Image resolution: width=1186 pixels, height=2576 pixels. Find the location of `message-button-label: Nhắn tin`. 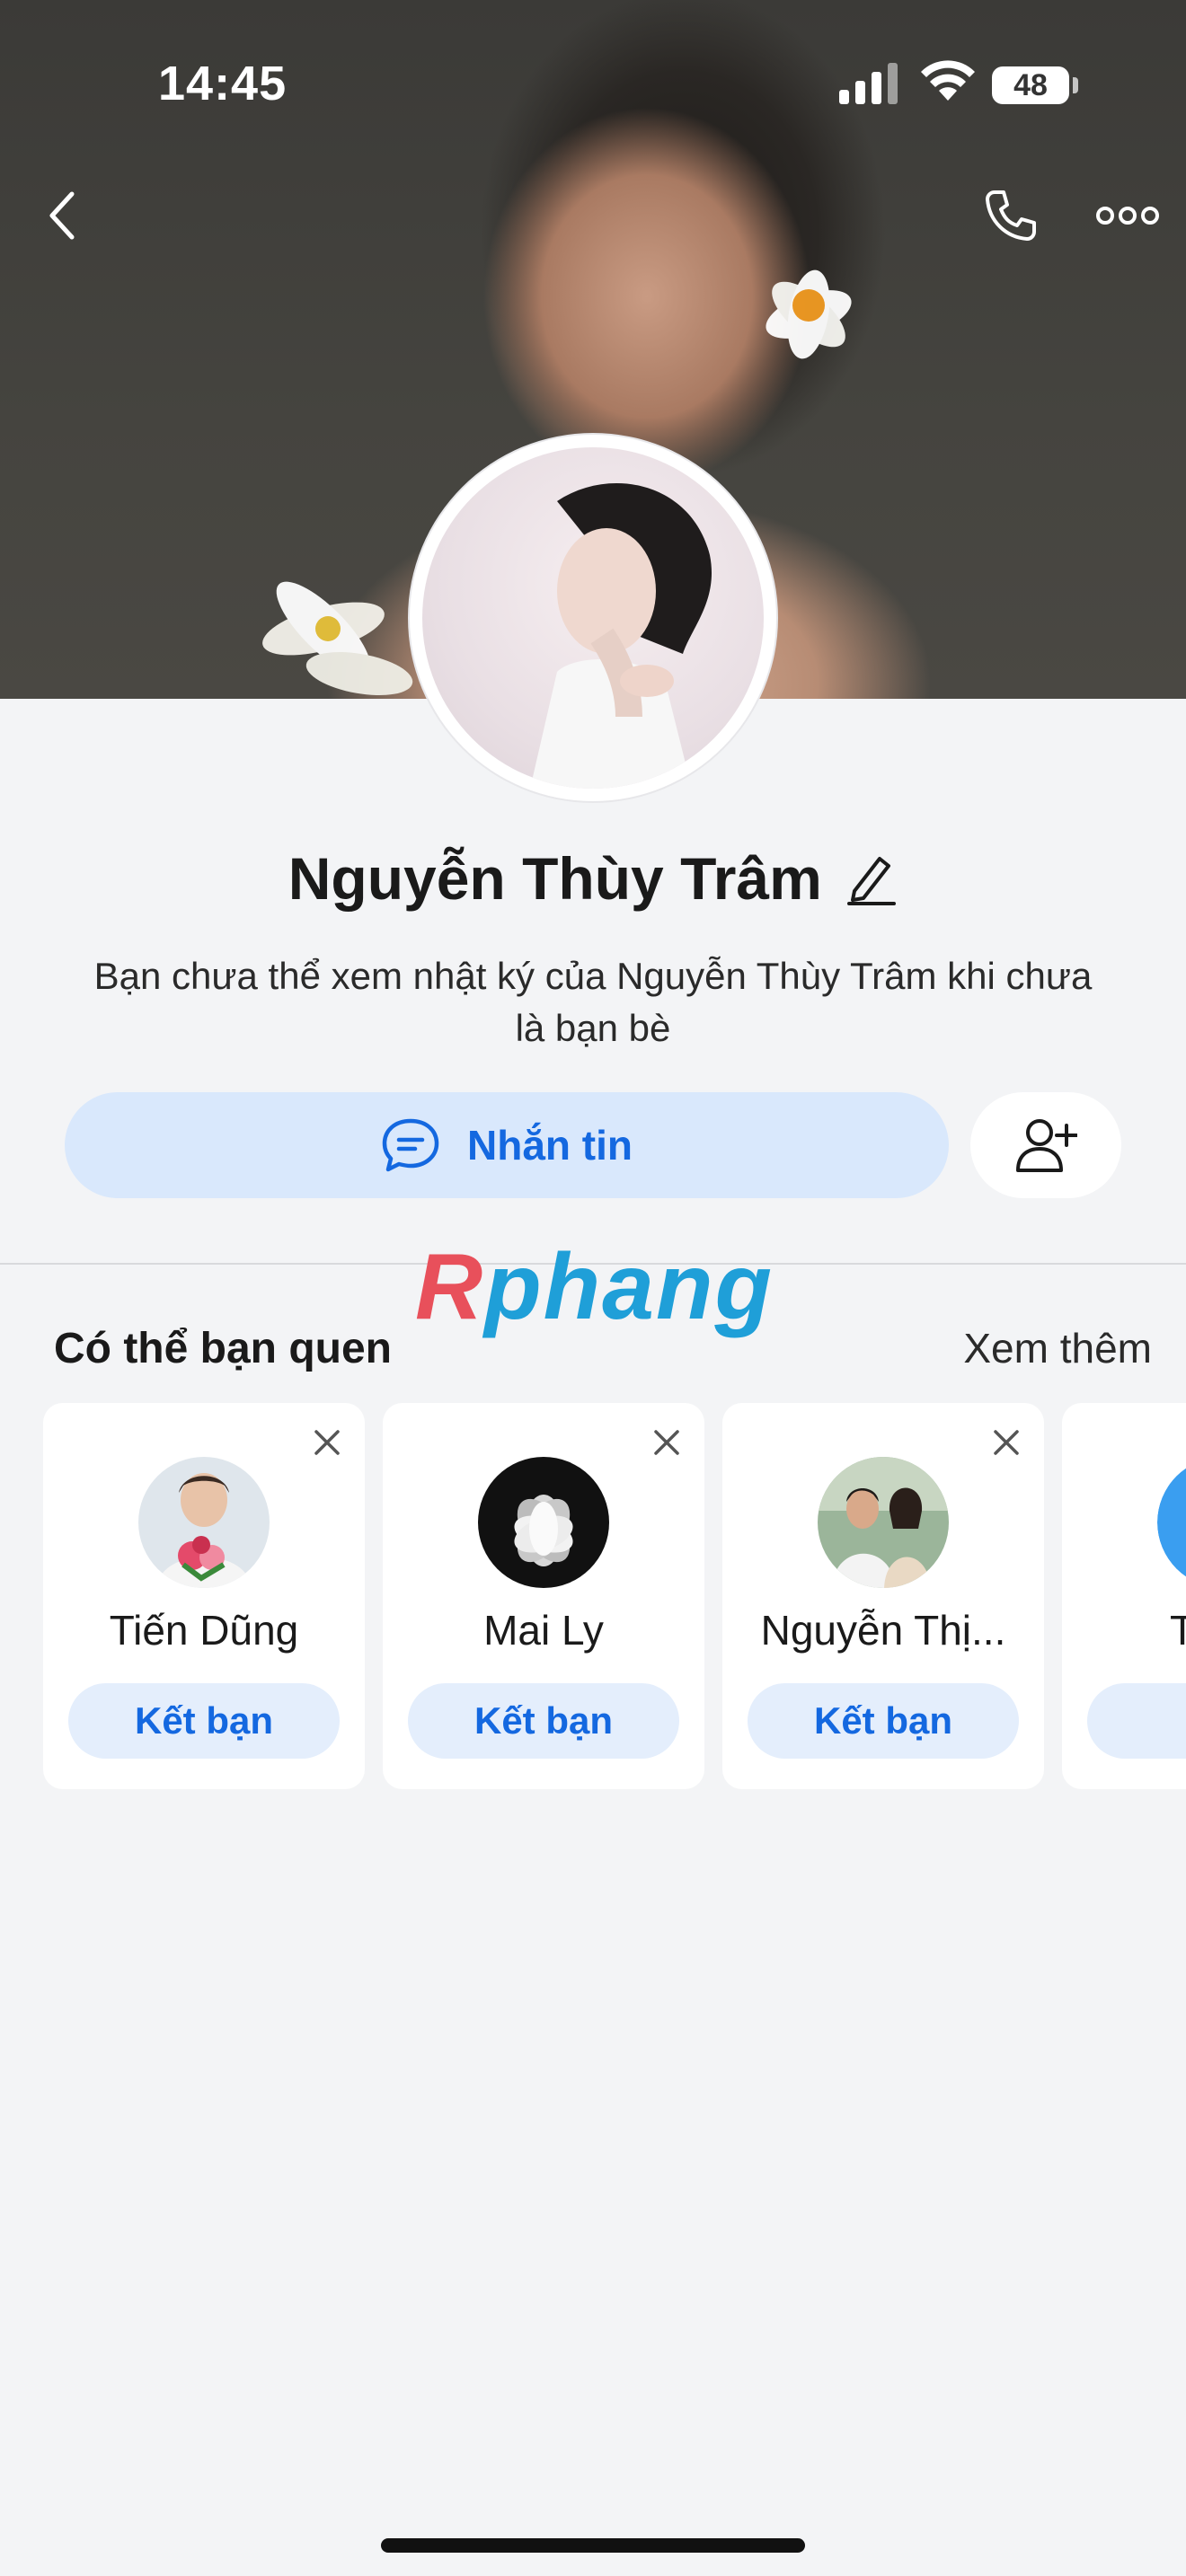

message-button-label: Nhắn tin is located at coordinates (550, 1145).